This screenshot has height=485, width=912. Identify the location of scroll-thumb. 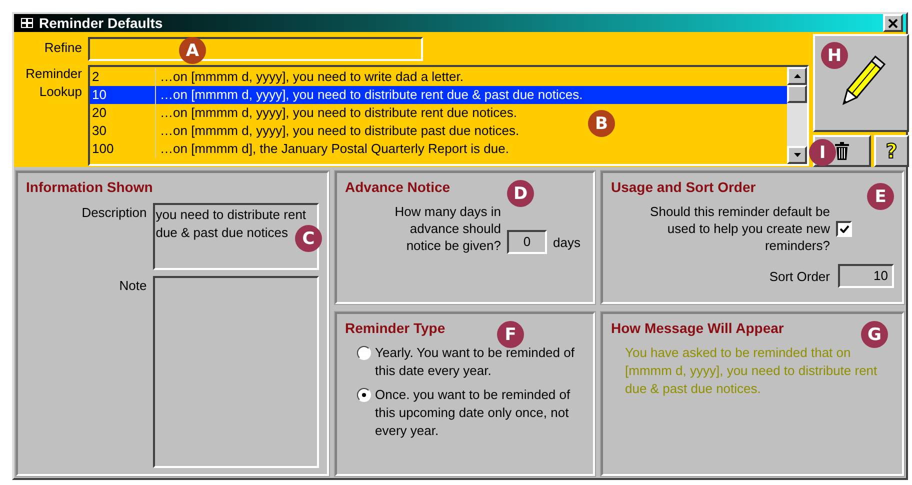
(797, 94).